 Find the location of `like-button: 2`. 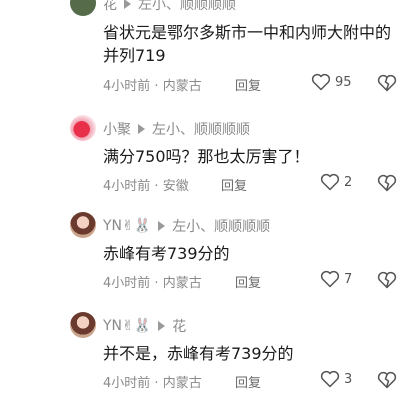

like-button: 2 is located at coordinates (336, 182).